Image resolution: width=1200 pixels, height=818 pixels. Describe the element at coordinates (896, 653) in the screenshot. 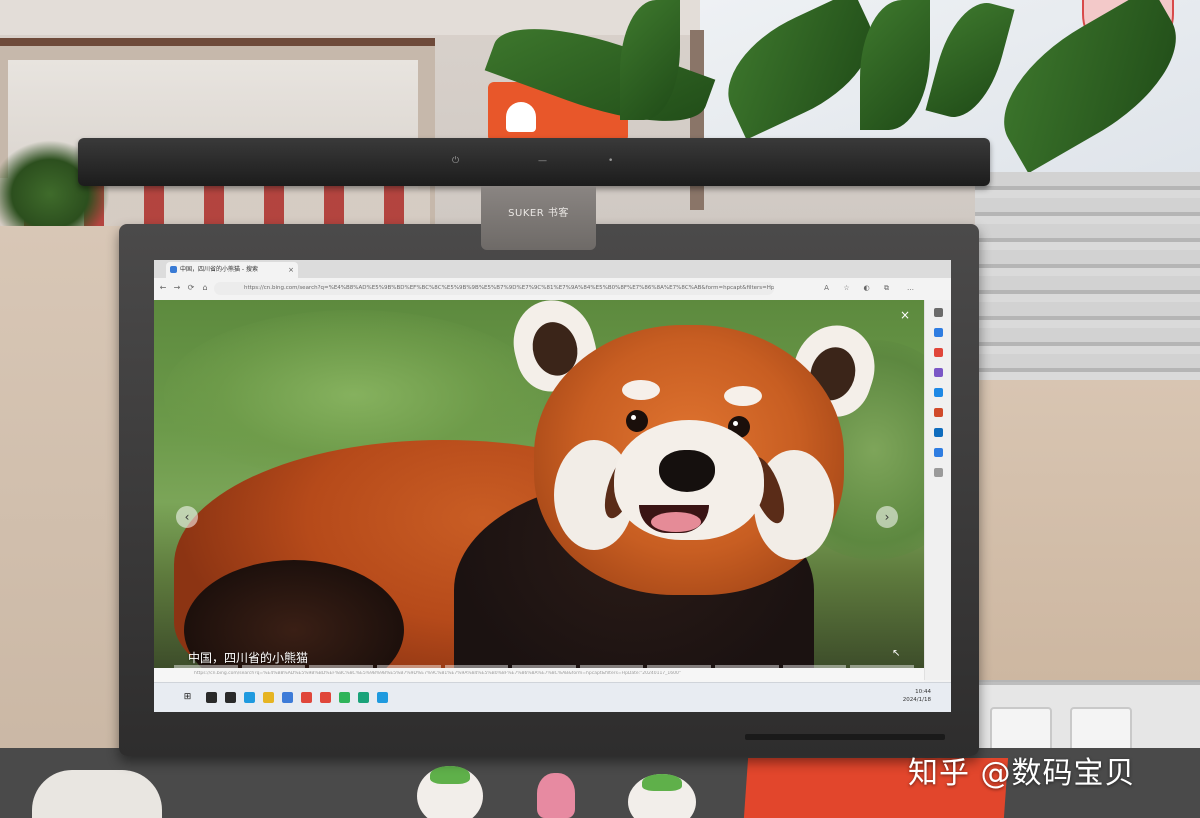

I see `mouse-cursor: ↖` at that location.